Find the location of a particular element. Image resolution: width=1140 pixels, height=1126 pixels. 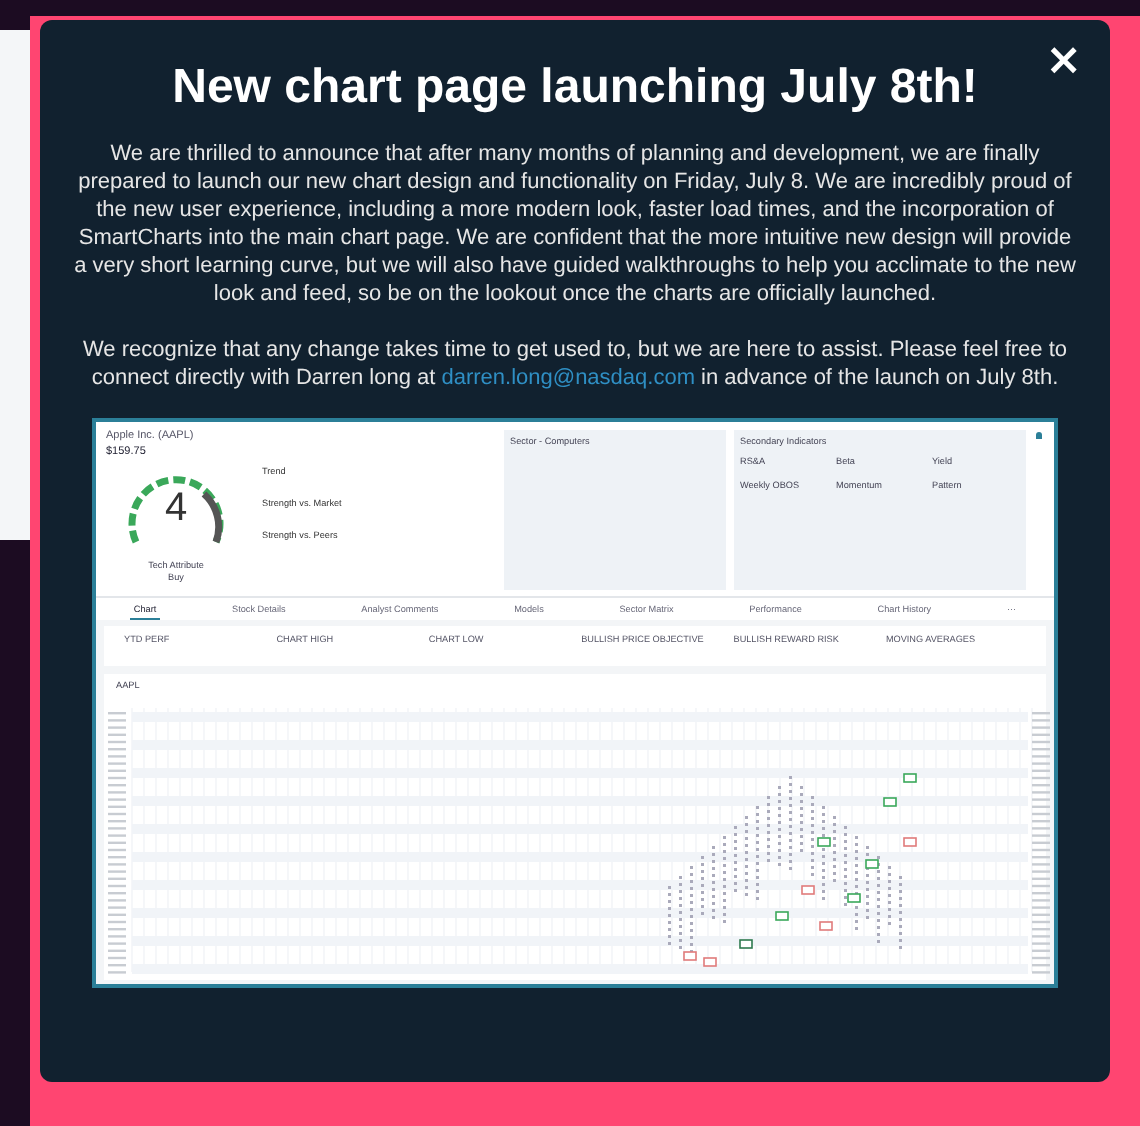

email-link: darren.long@nasdaq.com is located at coordinates (568, 378).